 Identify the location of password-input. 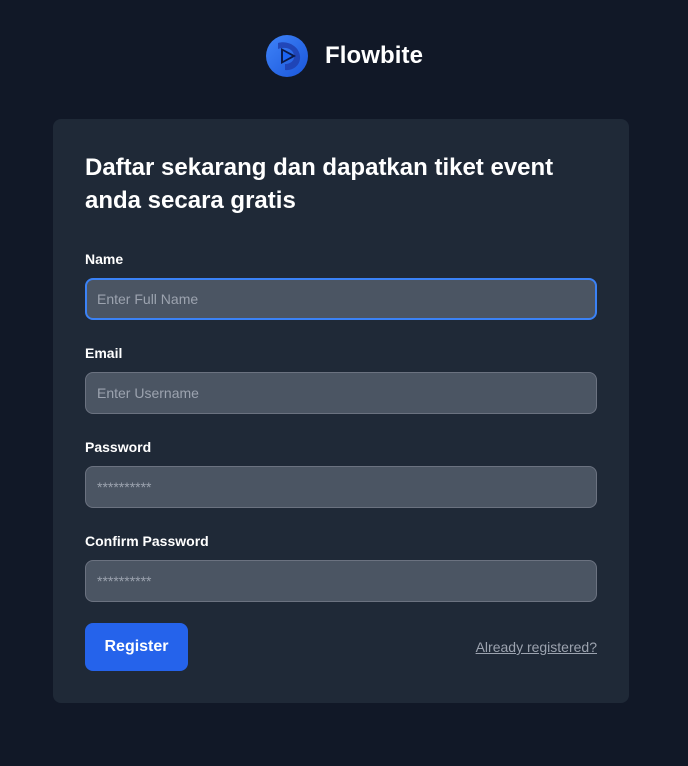
(341, 487).